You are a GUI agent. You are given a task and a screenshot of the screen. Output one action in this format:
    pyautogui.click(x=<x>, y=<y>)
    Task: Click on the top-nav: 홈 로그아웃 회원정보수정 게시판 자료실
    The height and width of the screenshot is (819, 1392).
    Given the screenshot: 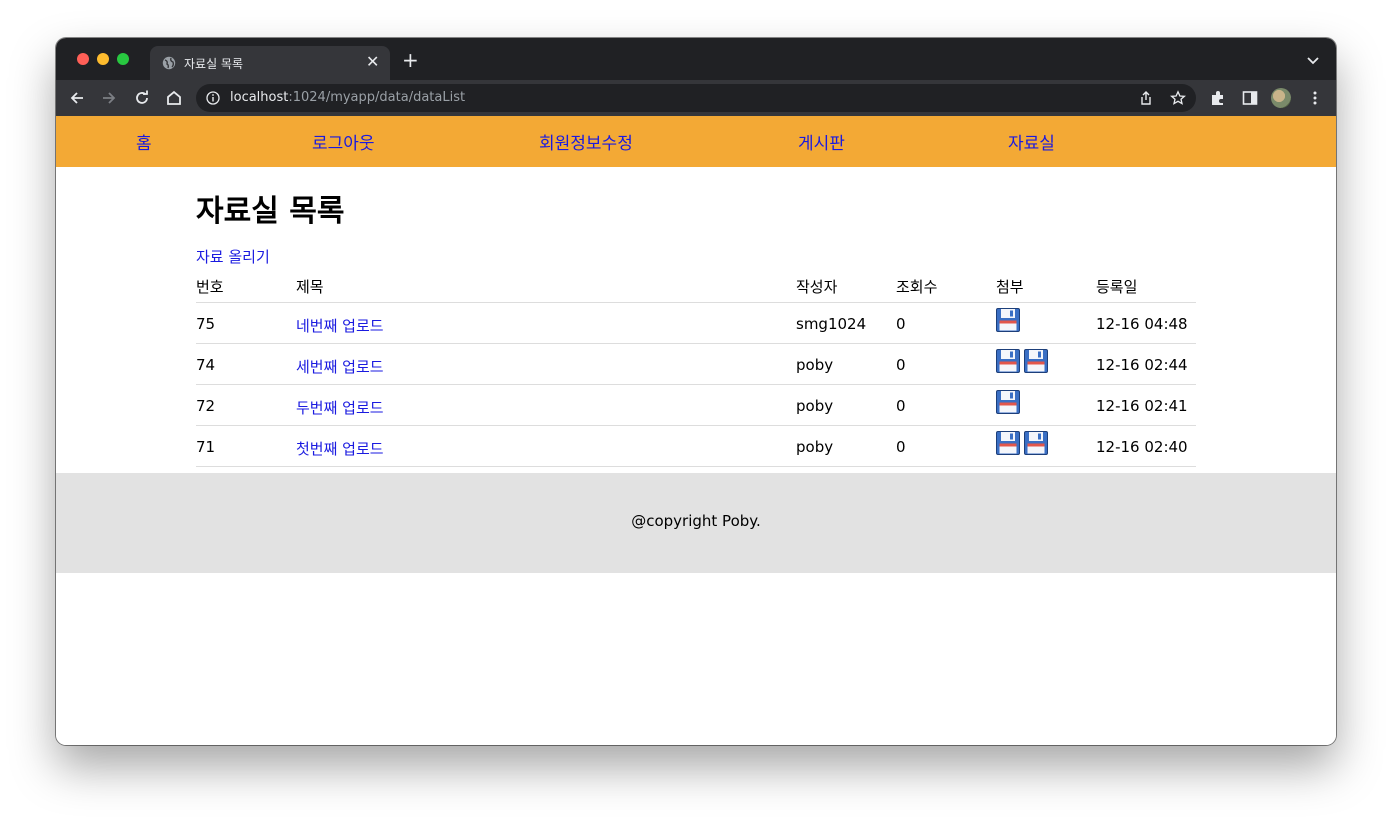 What is the action you would take?
    pyautogui.click(x=696, y=141)
    